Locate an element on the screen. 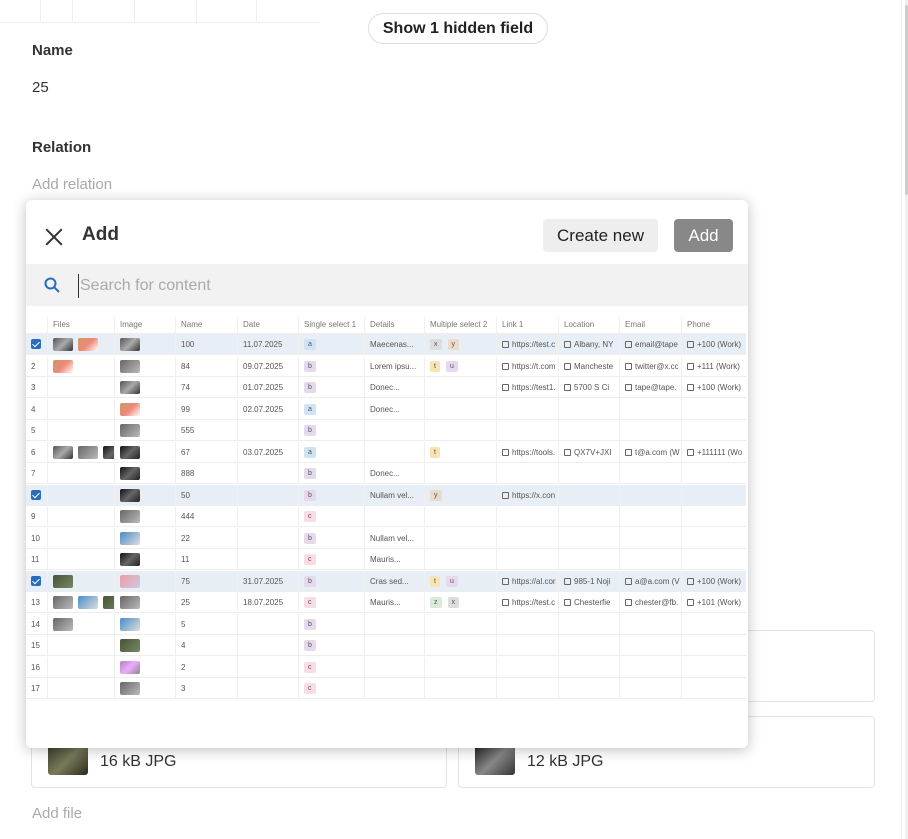 Image resolution: width=908 pixels, height=839 pixels. table-cell: 985-1 Noji is located at coordinates (589, 581).